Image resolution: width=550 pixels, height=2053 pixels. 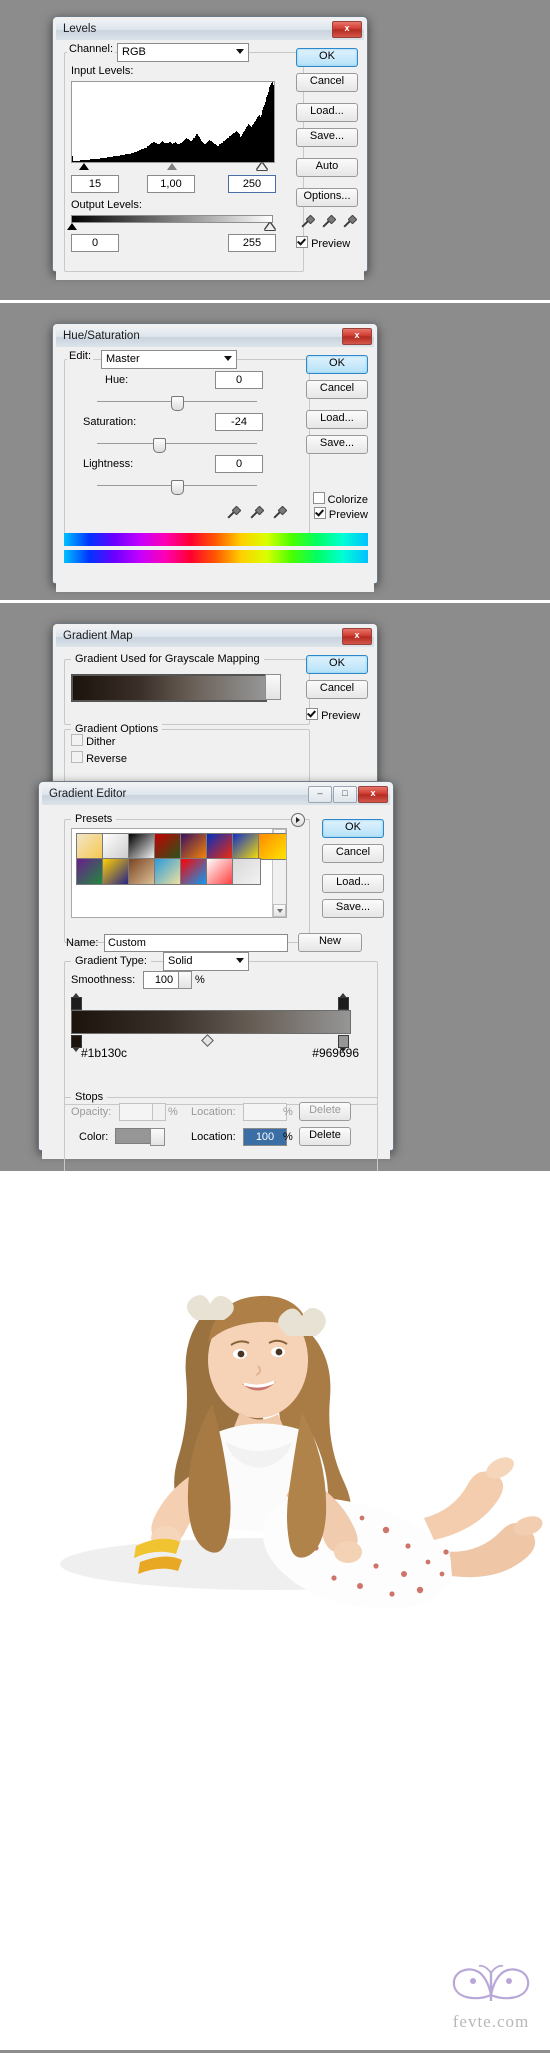 What do you see at coordinates (169, 359) in the screenshot?
I see `huesaturation-edit-select: Master` at bounding box center [169, 359].